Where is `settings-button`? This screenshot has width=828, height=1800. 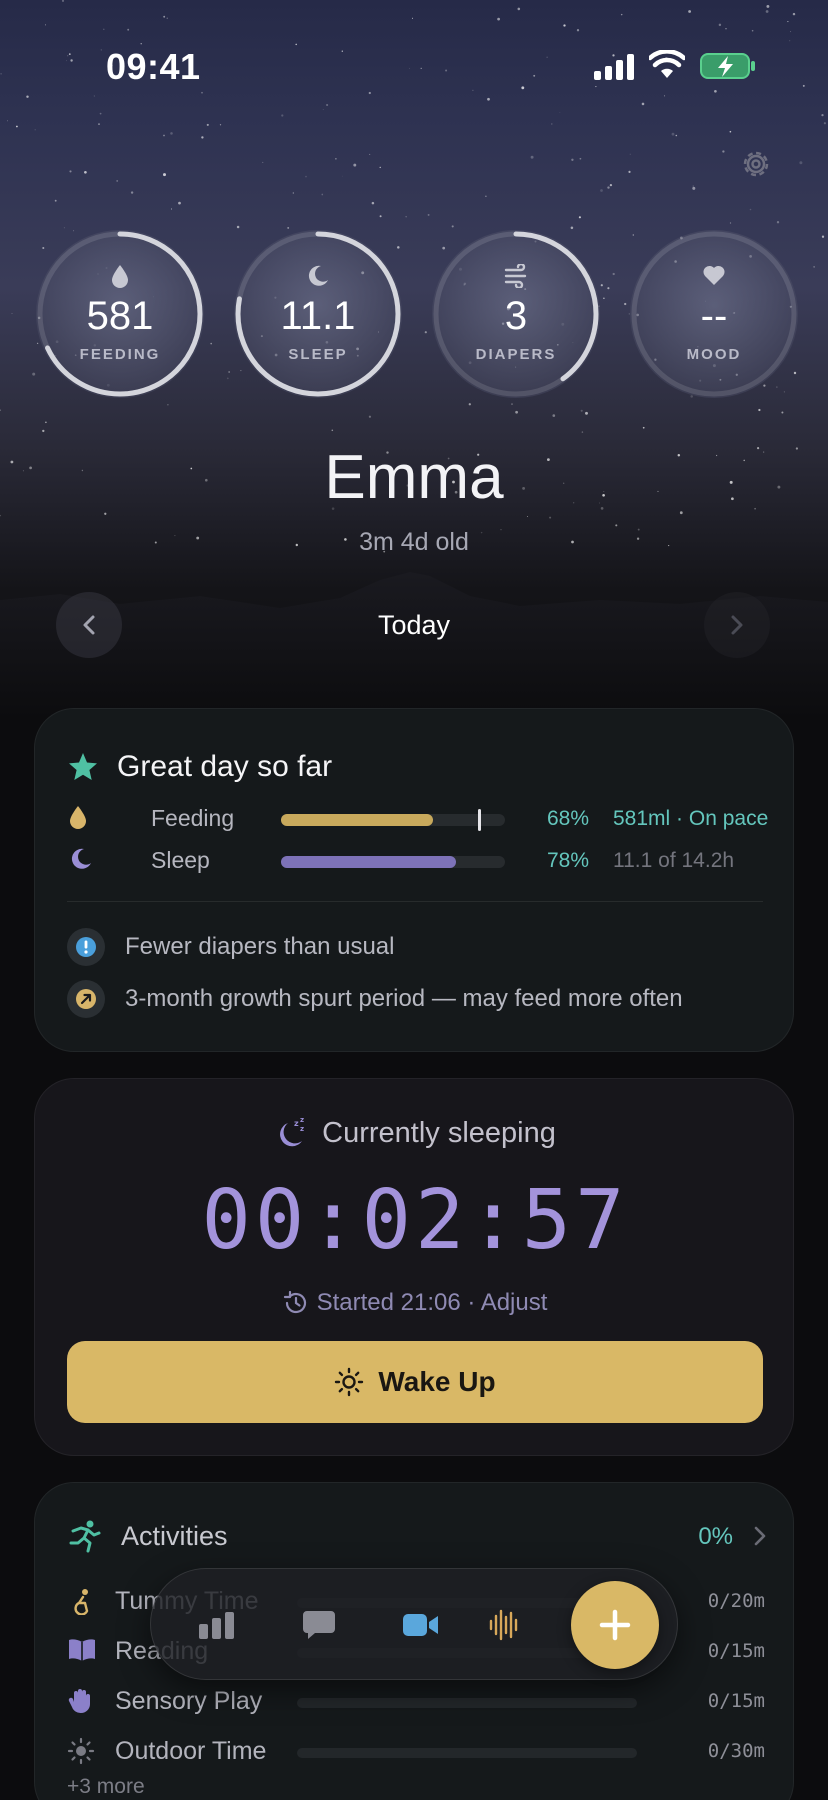 settings-button is located at coordinates (756, 164).